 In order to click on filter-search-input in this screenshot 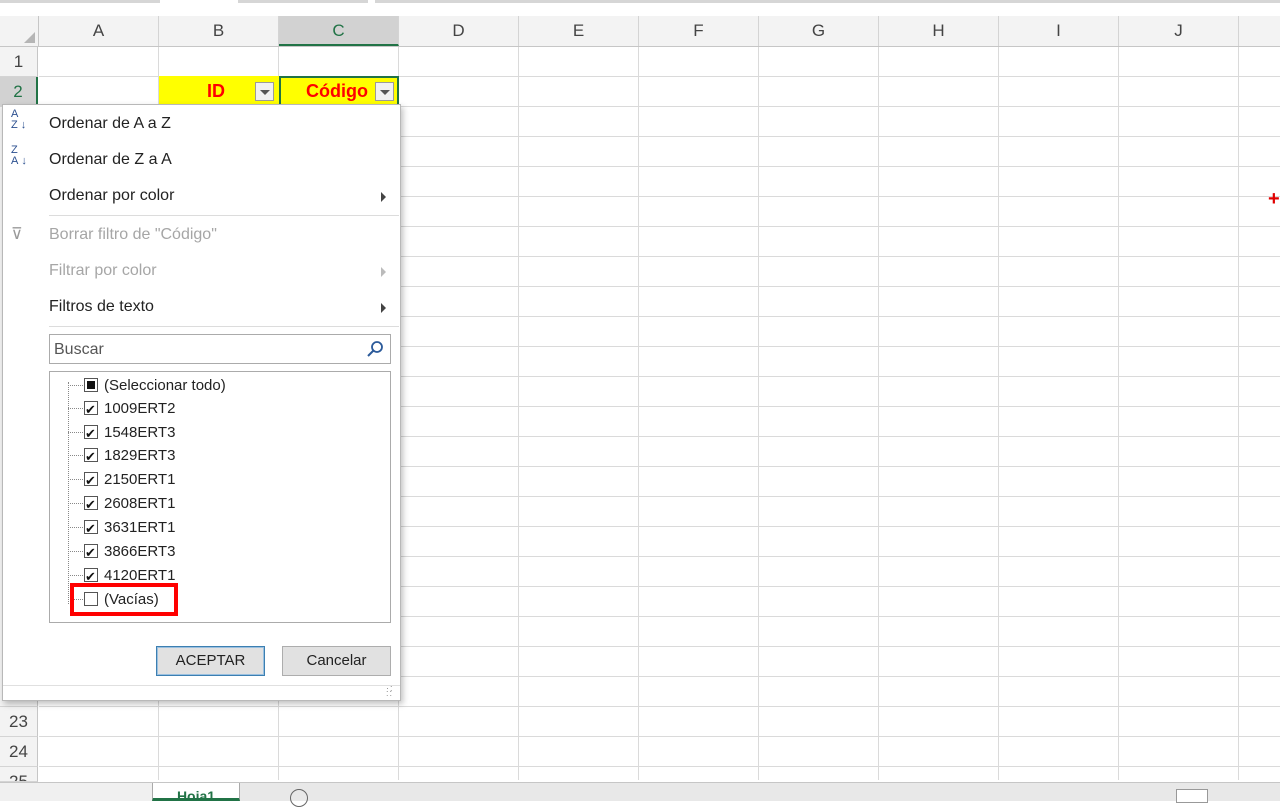, I will do `click(206, 350)`.